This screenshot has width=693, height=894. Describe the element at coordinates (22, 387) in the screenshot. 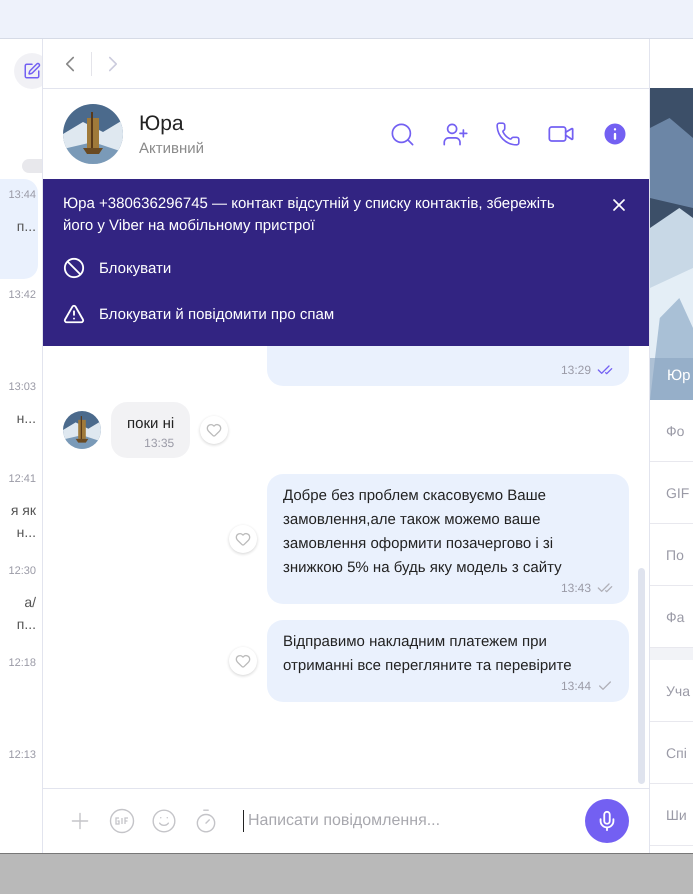

I see `chat-time: 13:03` at that location.